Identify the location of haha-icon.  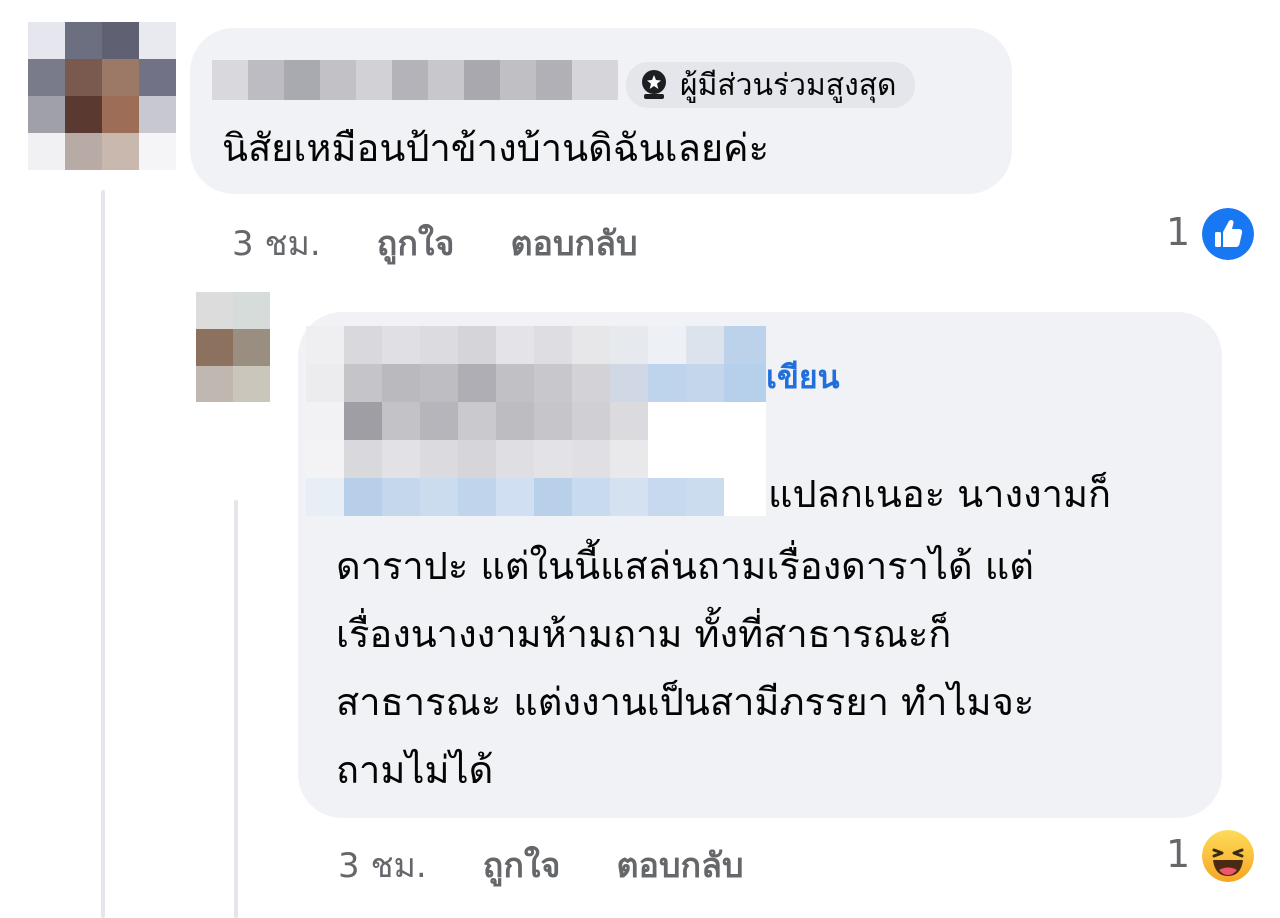
(1228, 856).